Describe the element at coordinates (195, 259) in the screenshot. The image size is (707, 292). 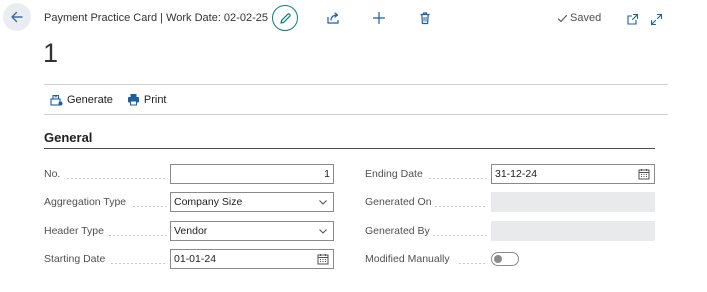
I see `starting-date-value: 01-01-24` at that location.